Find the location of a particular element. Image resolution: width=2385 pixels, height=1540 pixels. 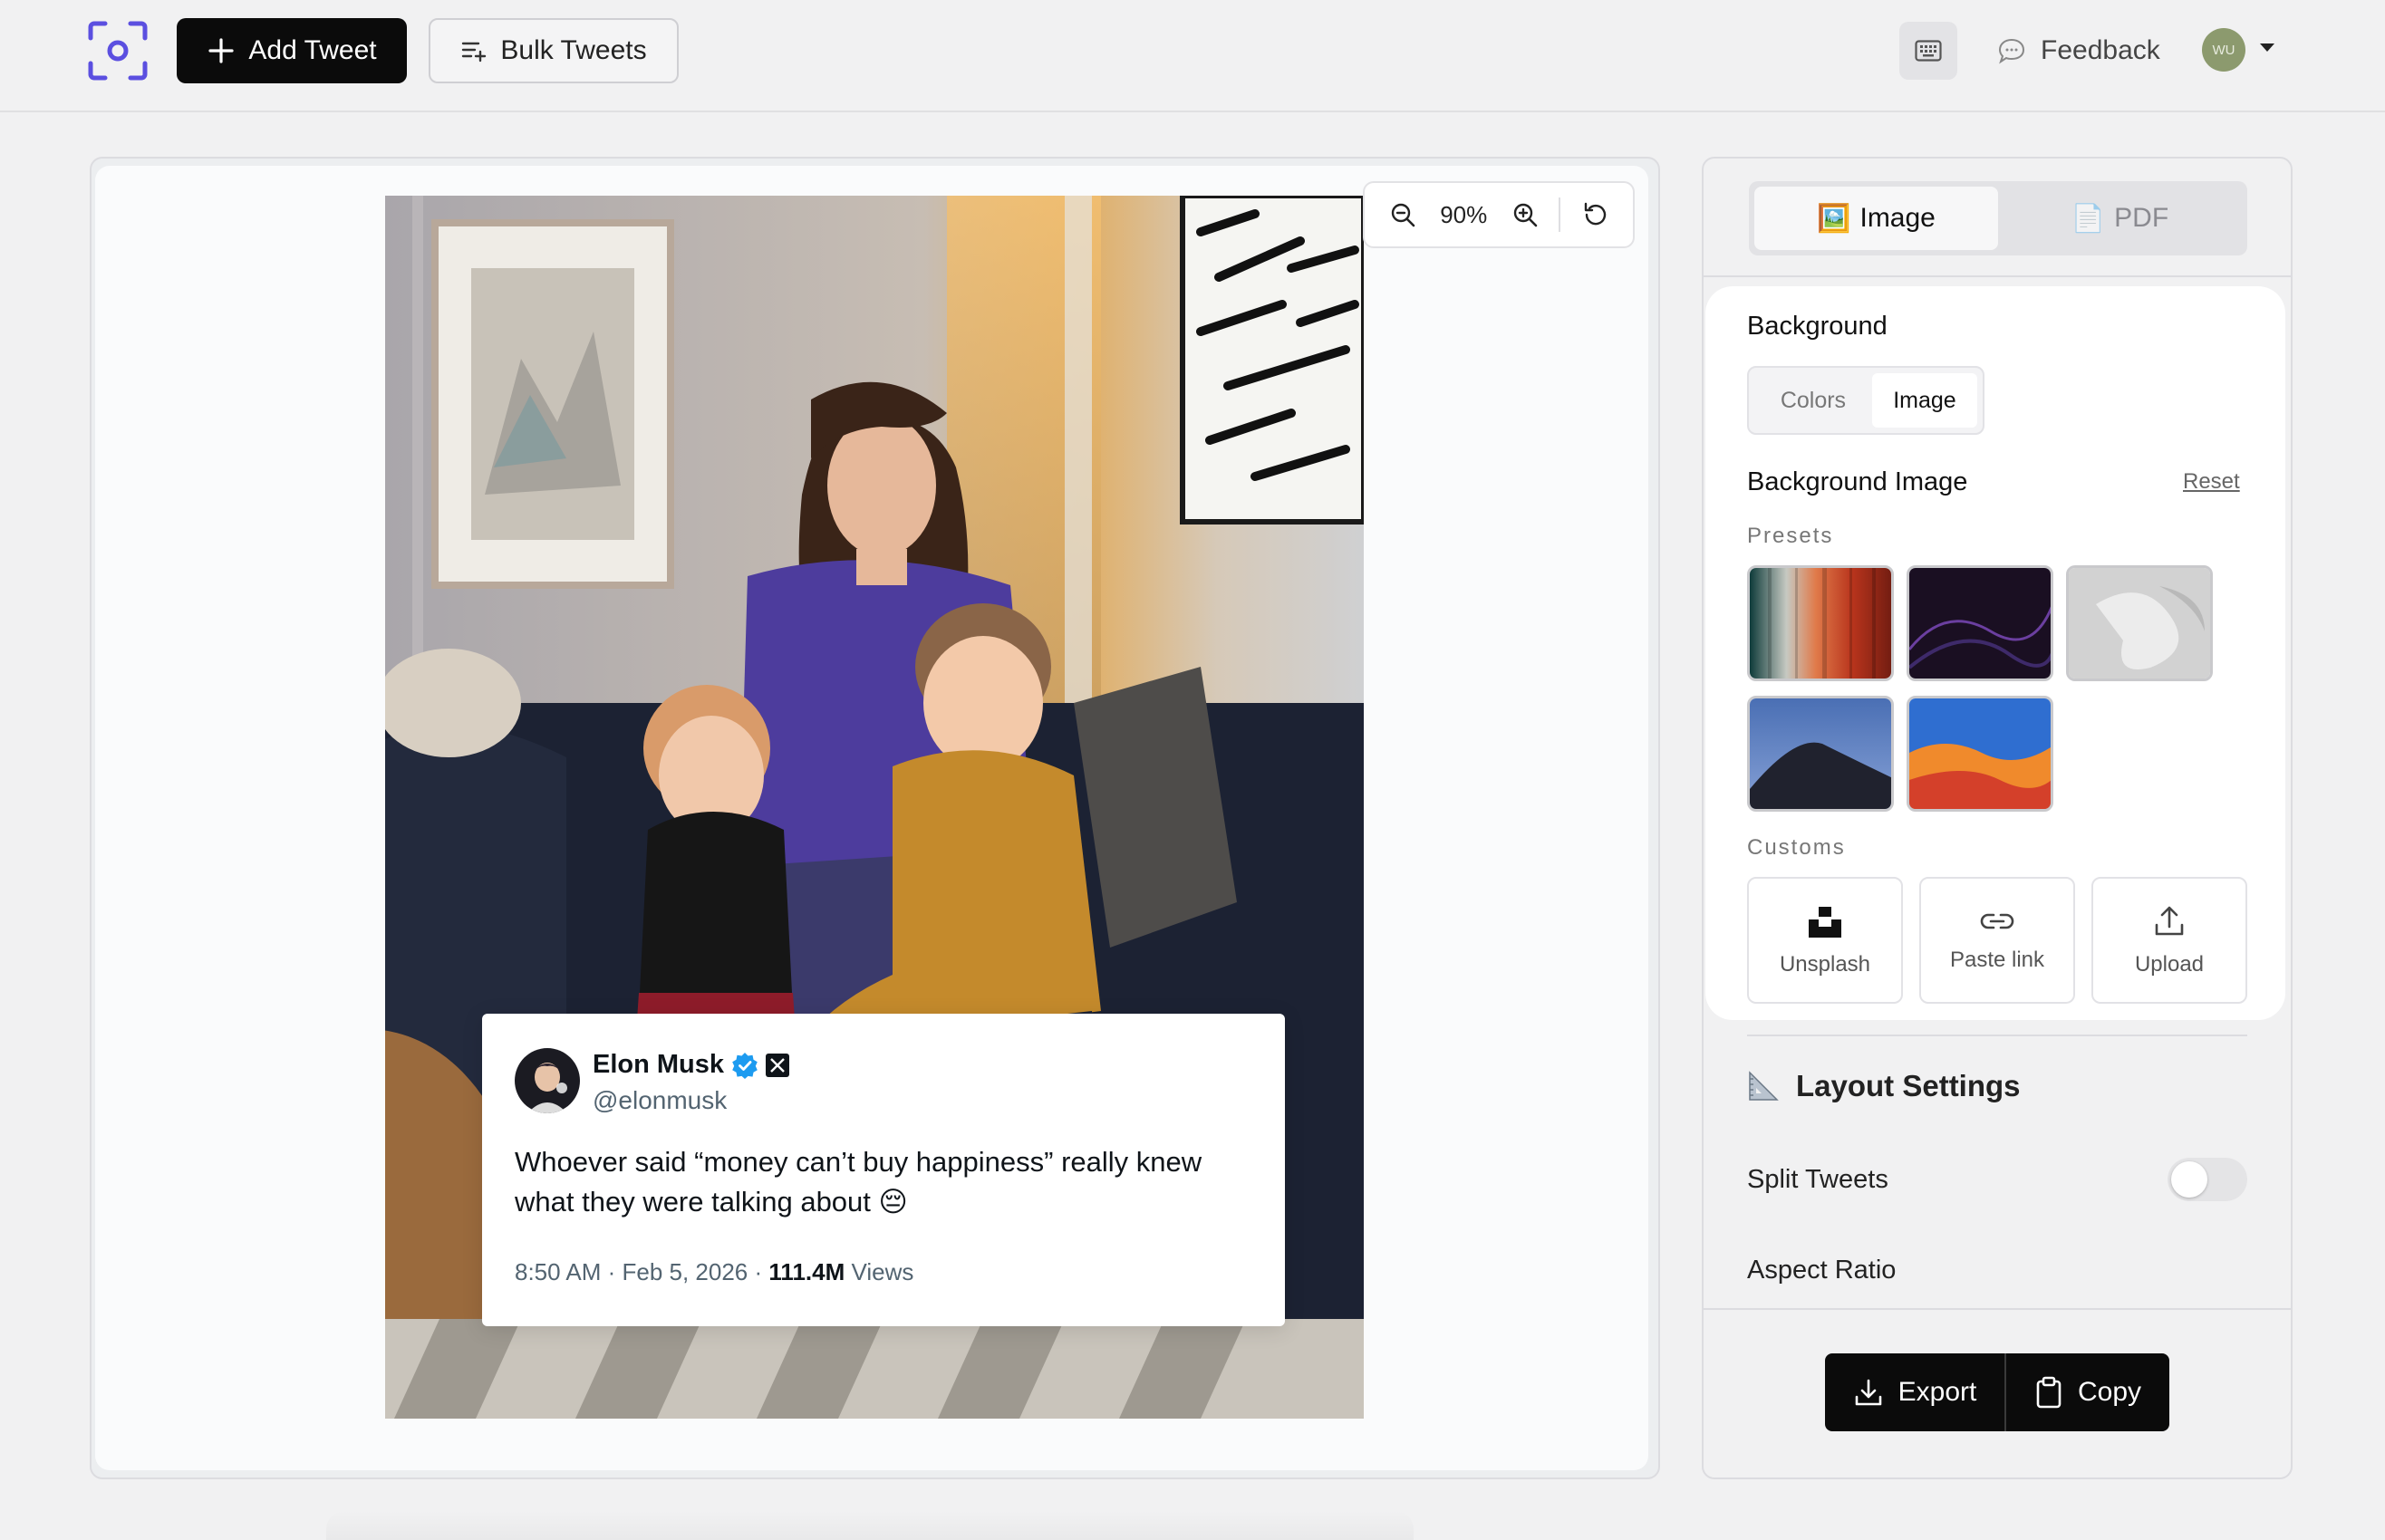

tab-pdf-label: PDF is located at coordinates (2141, 218).